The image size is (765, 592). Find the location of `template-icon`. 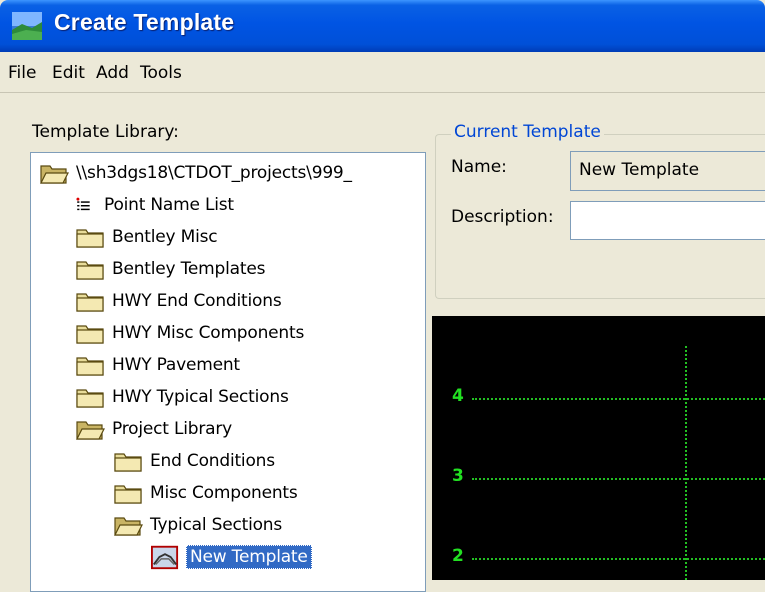

template-icon is located at coordinates (165, 557).